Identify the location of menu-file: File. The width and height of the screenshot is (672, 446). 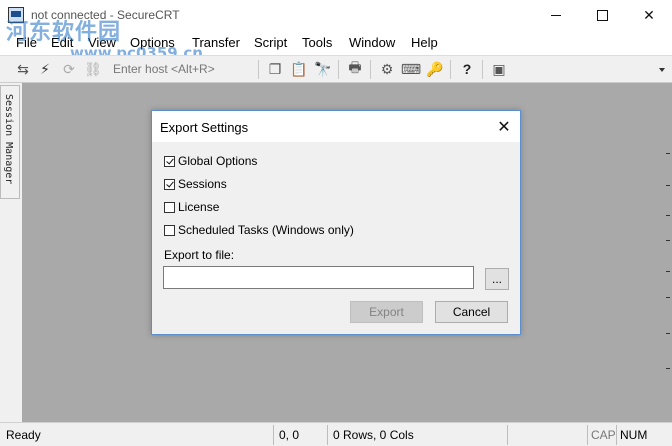
(26, 42).